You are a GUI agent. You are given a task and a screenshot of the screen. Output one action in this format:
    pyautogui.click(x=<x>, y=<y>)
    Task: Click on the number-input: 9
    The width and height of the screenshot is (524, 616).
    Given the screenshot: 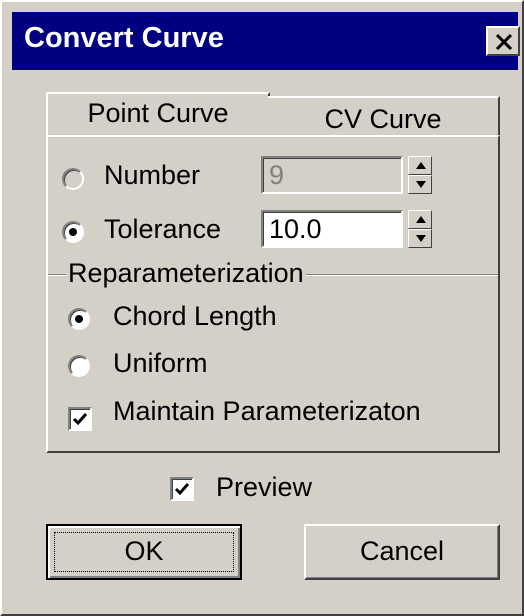 What is the action you would take?
    pyautogui.click(x=332, y=175)
    